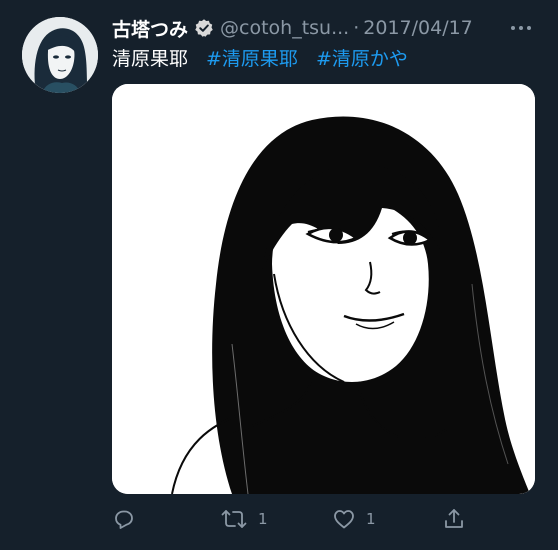 This screenshot has height=550, width=558. I want to click on avatar-portrait-icon, so click(60, 55).